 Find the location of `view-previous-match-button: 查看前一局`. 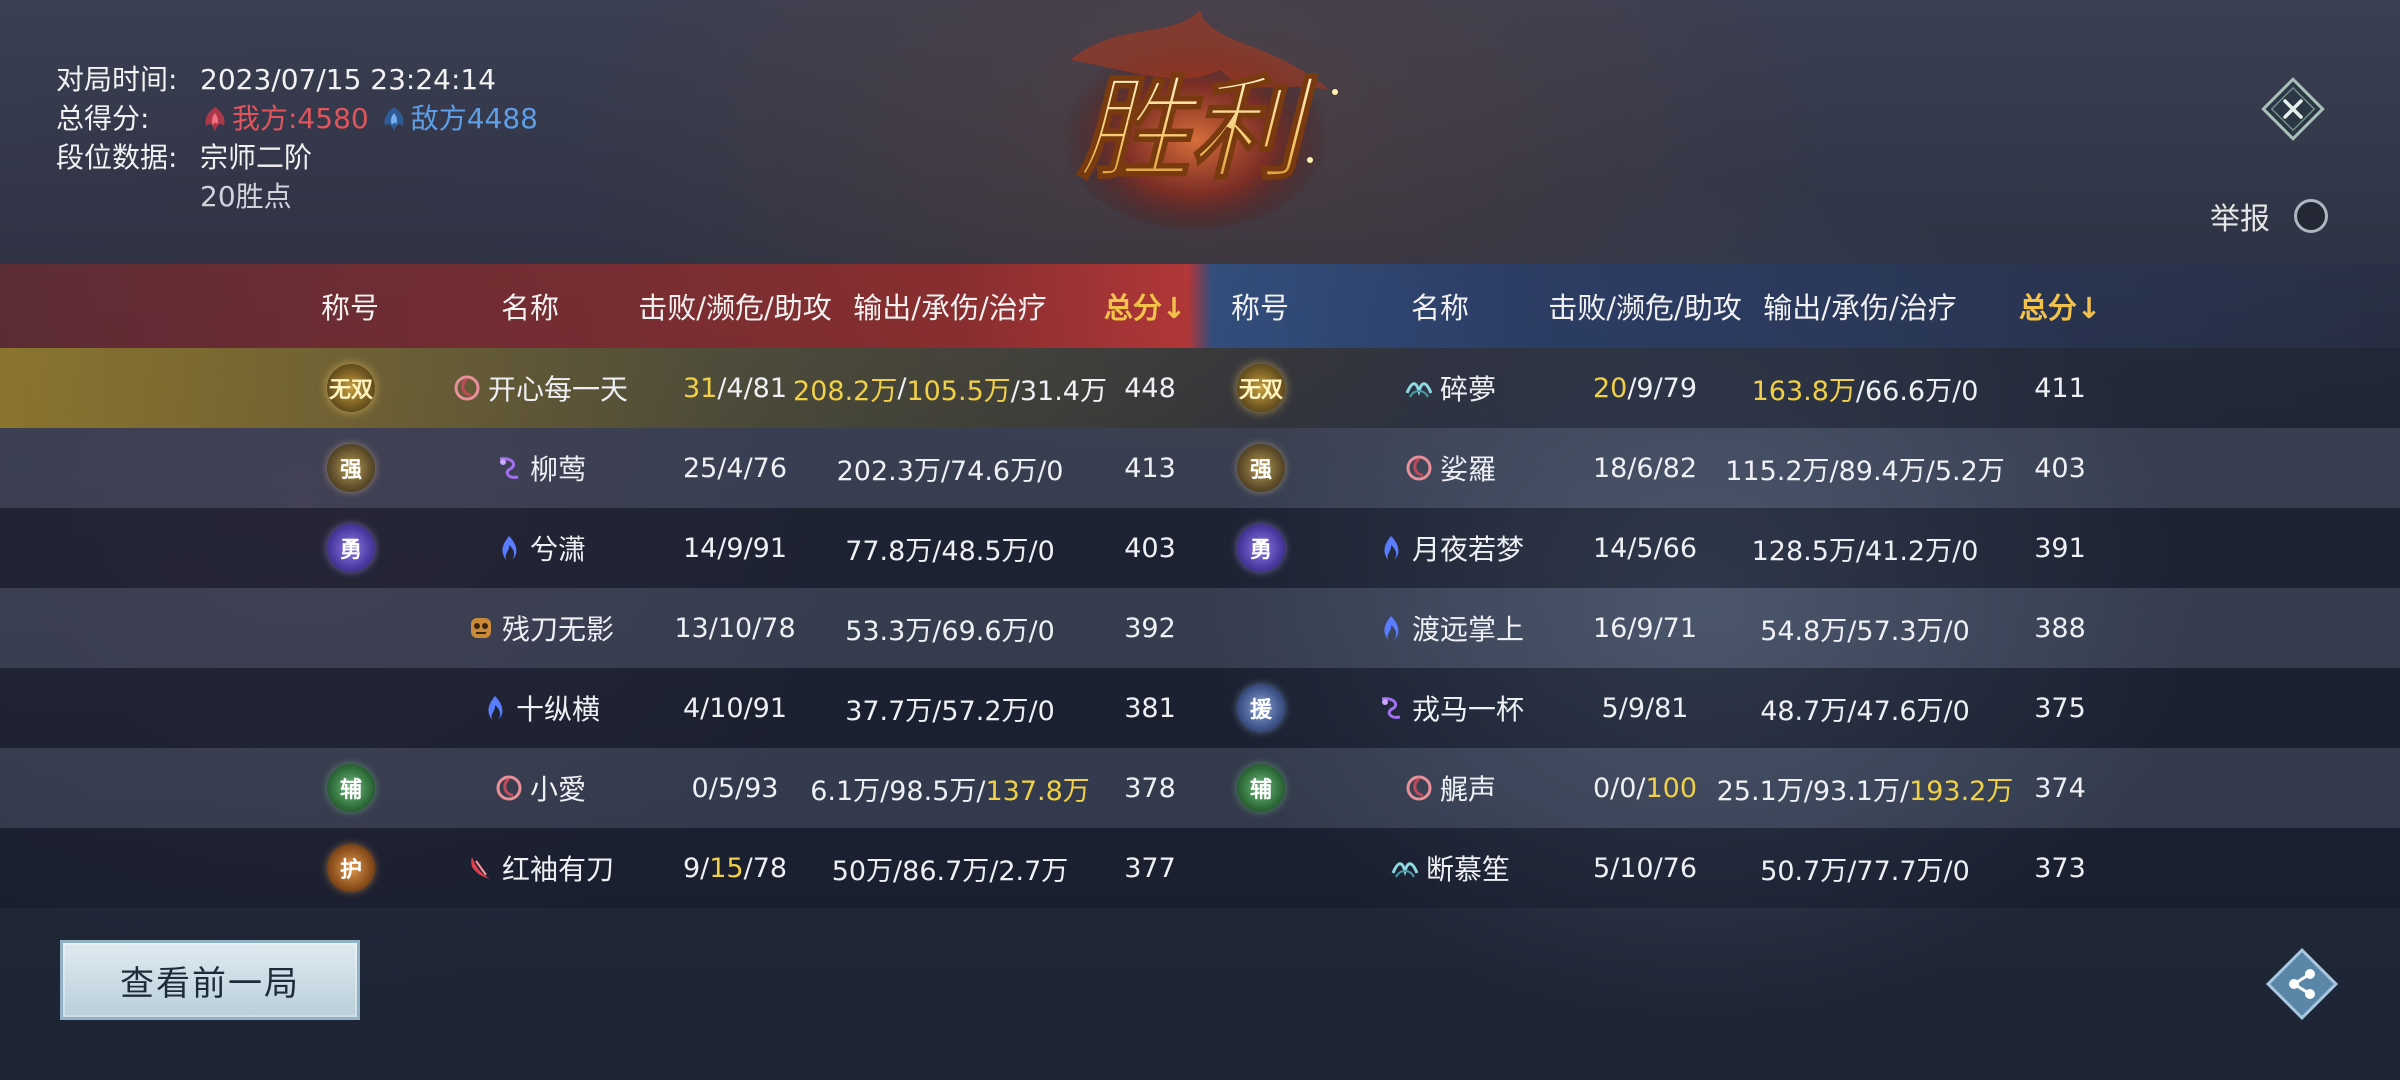

view-previous-match-button: 查看前一局 is located at coordinates (210, 980).